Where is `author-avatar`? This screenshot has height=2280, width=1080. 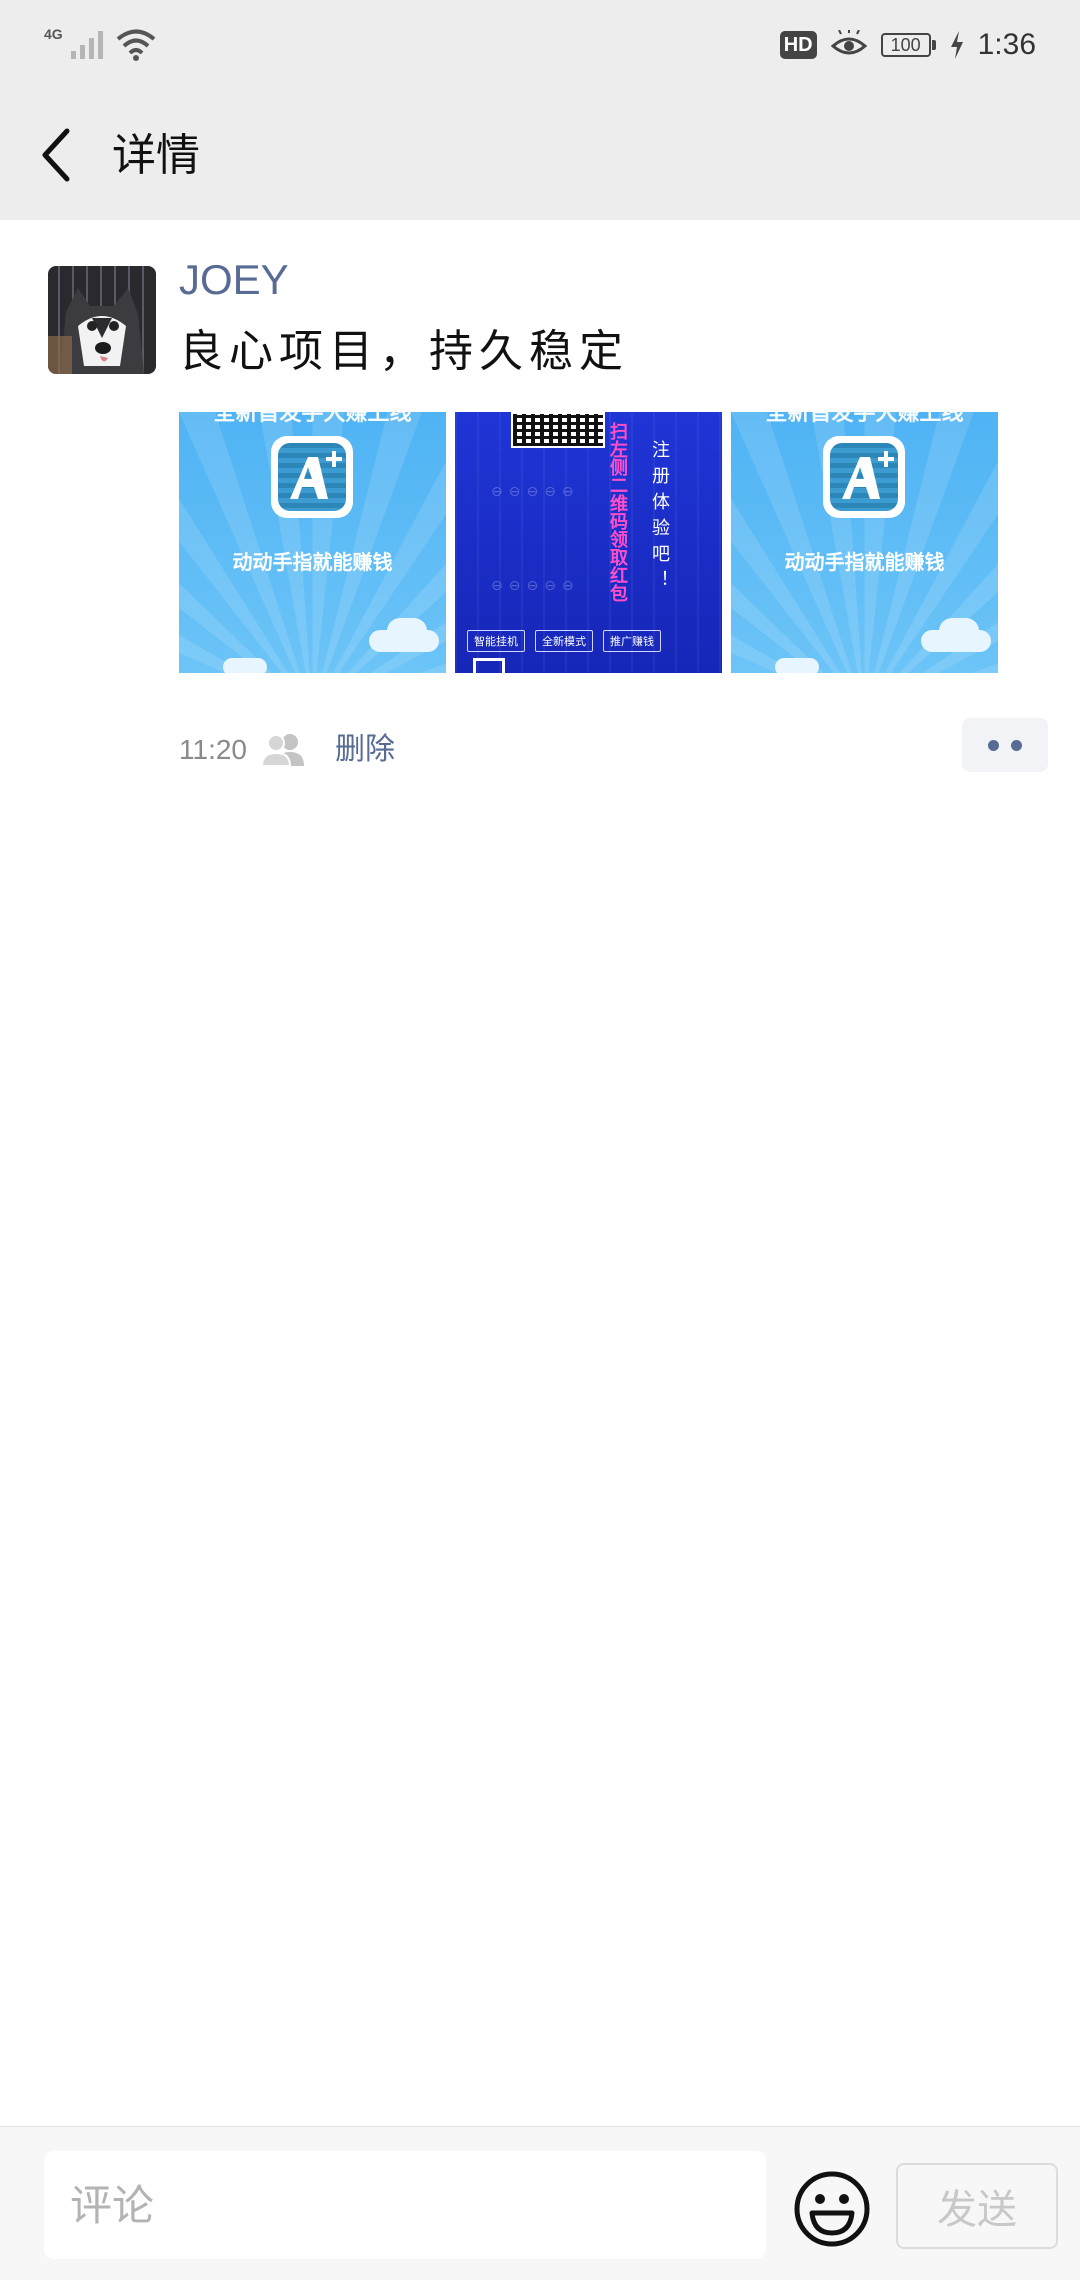 author-avatar is located at coordinates (102, 320).